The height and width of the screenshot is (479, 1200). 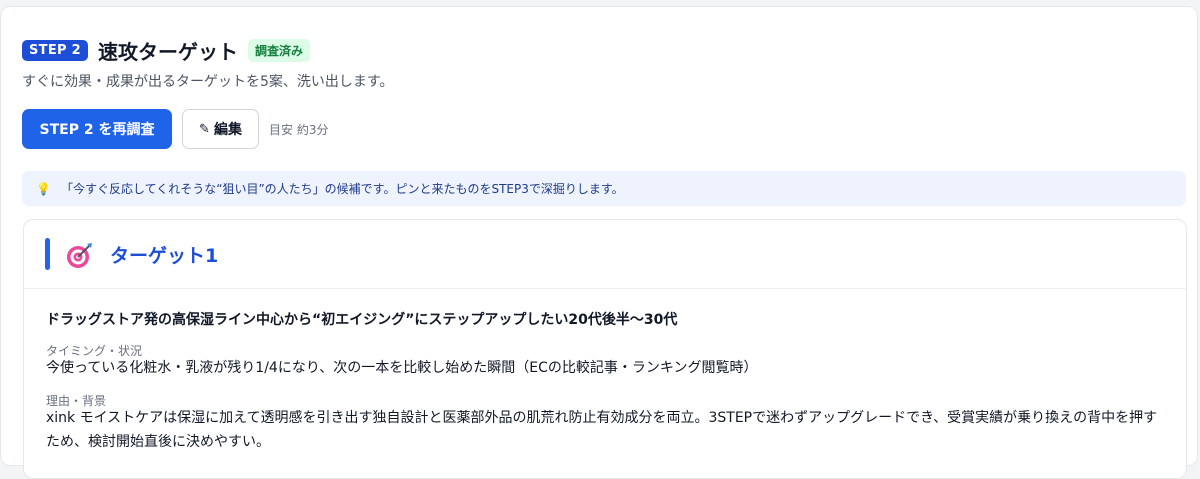 What do you see at coordinates (204, 129) in the screenshot?
I see `pencil-icon: ✎` at bounding box center [204, 129].